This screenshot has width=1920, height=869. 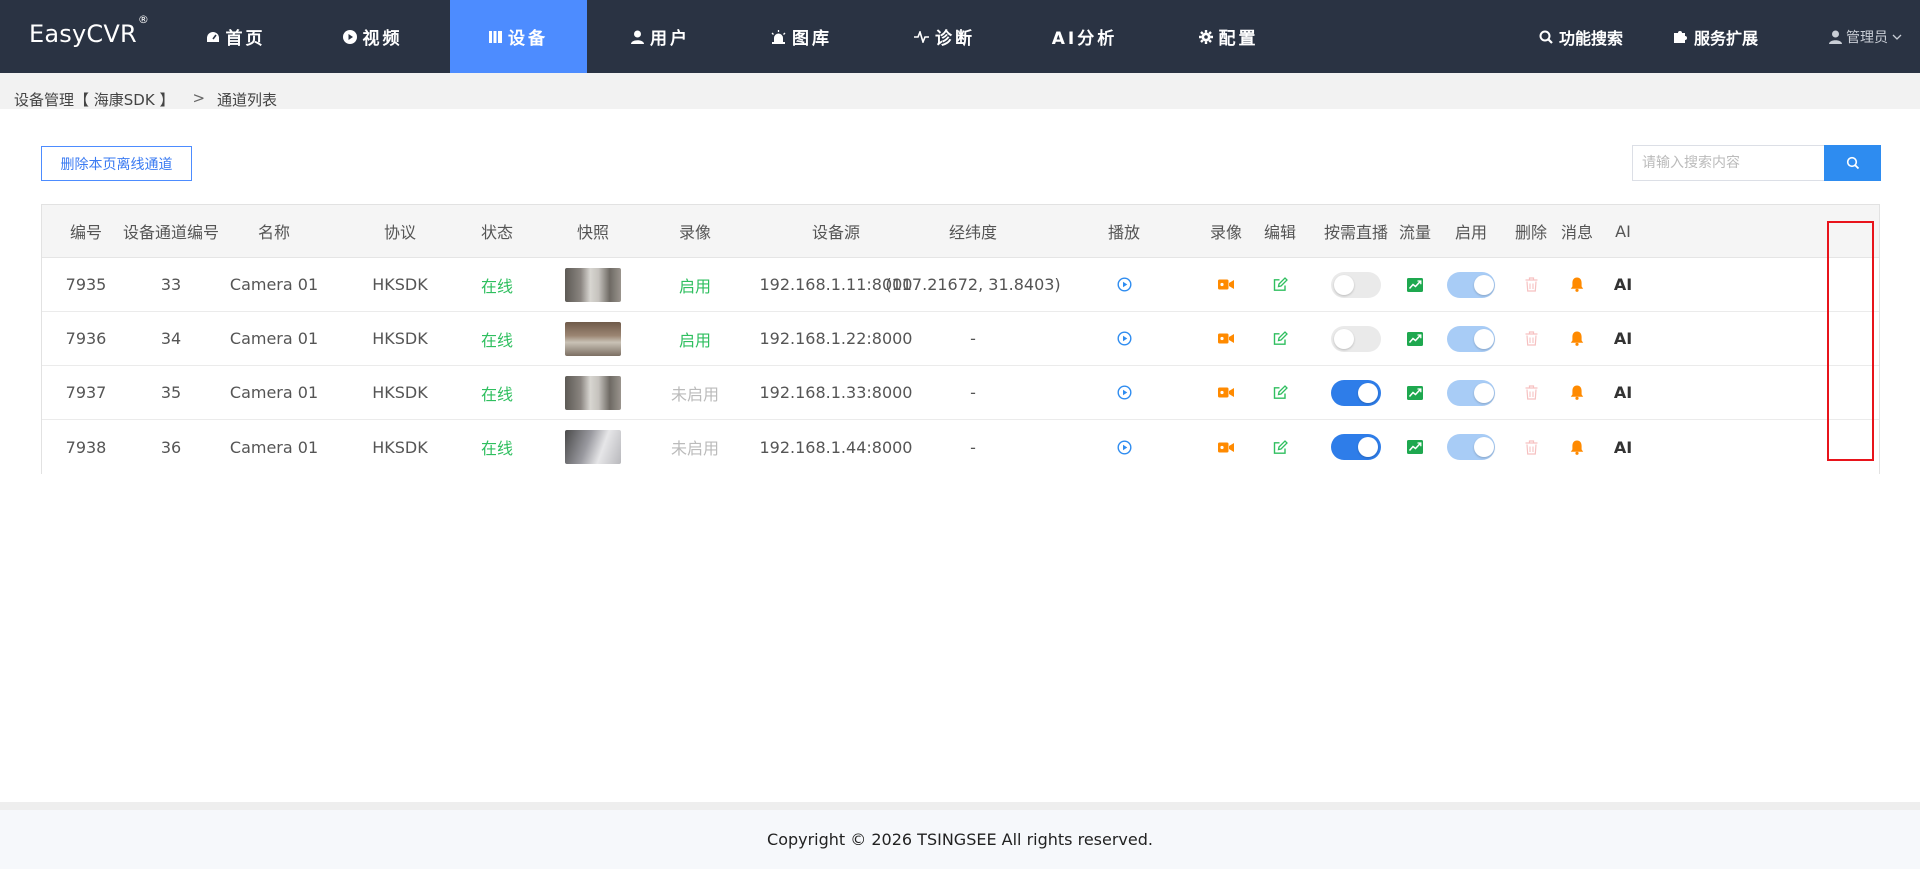 What do you see at coordinates (518, 36) in the screenshot?
I see `nav-item-device: 设备` at bounding box center [518, 36].